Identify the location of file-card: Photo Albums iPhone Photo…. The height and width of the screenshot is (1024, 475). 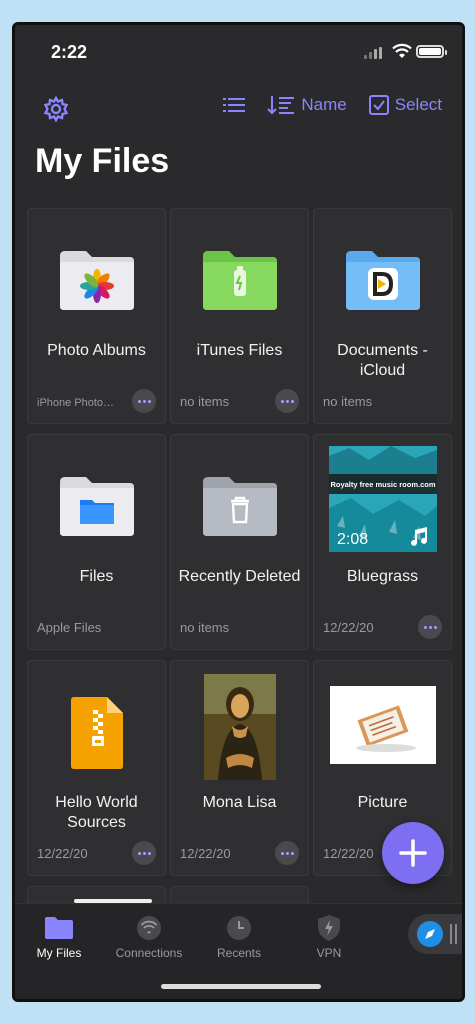
(96, 316).